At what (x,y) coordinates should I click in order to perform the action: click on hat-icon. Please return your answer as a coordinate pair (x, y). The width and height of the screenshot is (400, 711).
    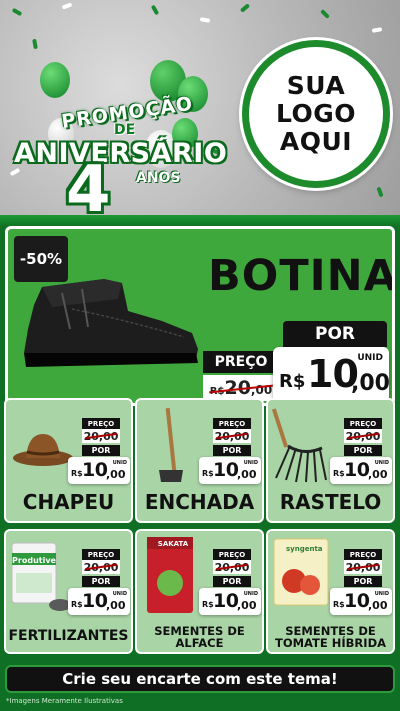
    Looking at the image, I should click on (43, 450).